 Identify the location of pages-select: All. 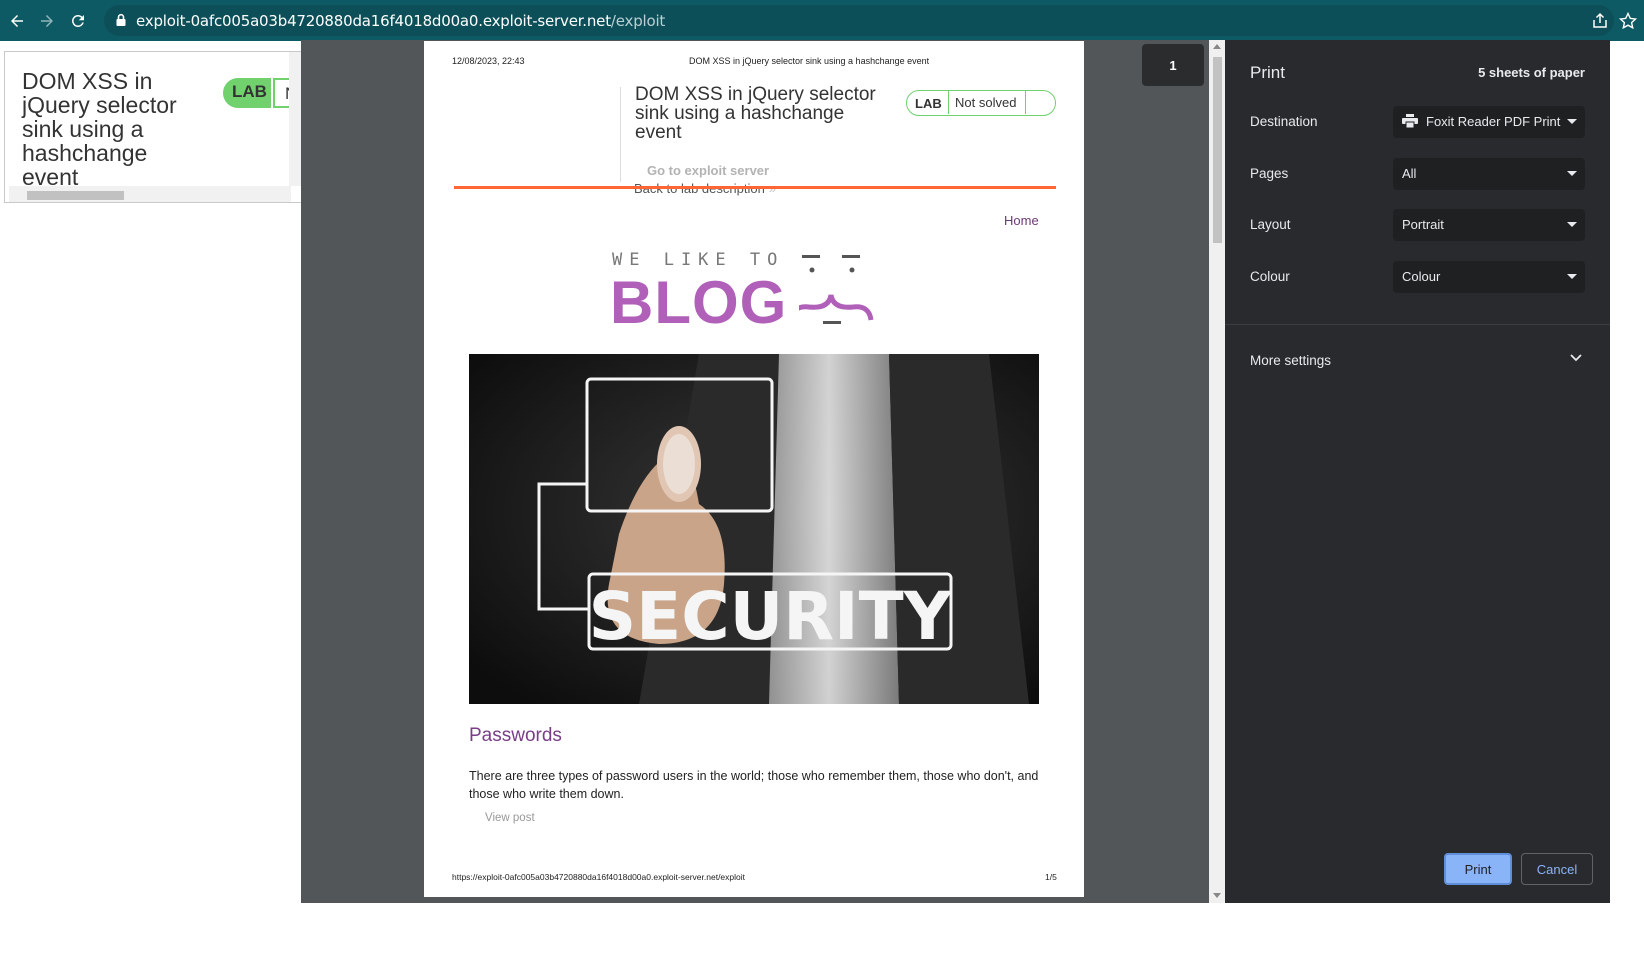
(1489, 174).